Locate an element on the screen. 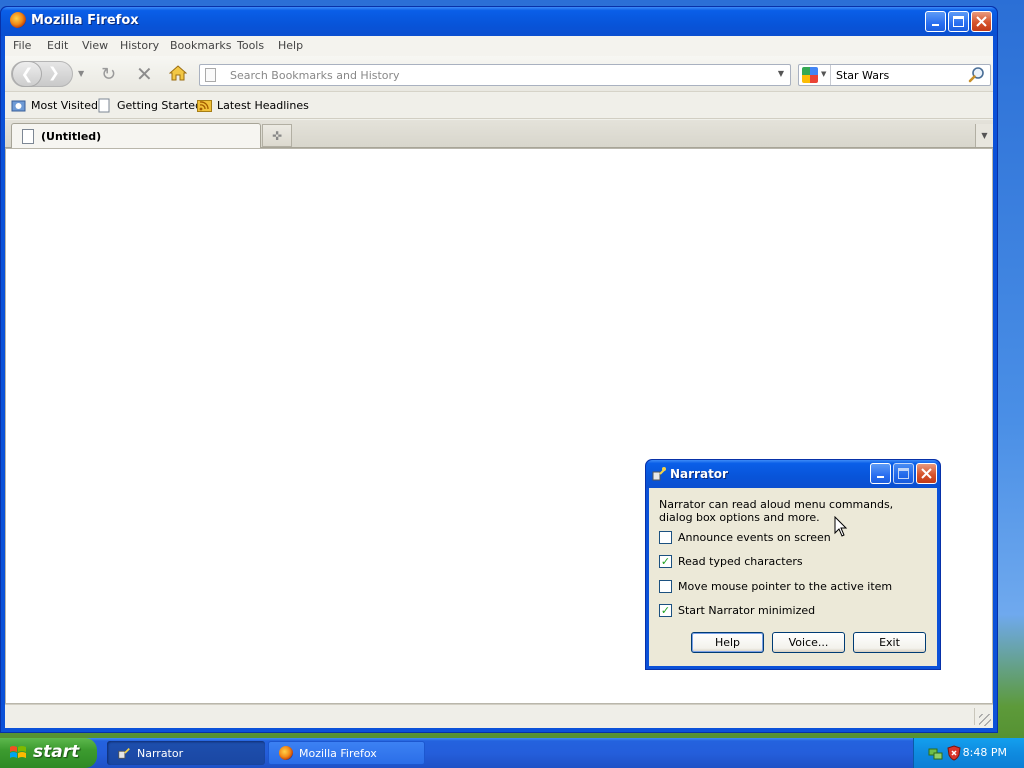  firefox-titlebar: Mozilla Firefox is located at coordinates (499, 21).